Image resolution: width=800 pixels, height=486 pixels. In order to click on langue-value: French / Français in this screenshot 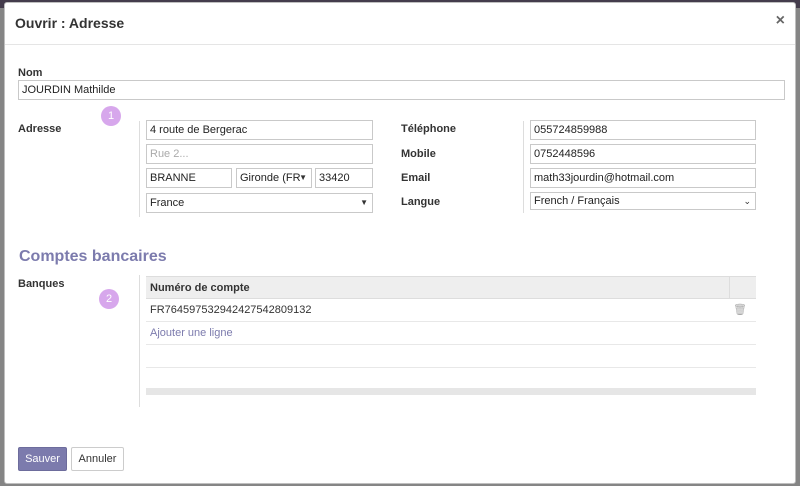, I will do `click(577, 201)`.